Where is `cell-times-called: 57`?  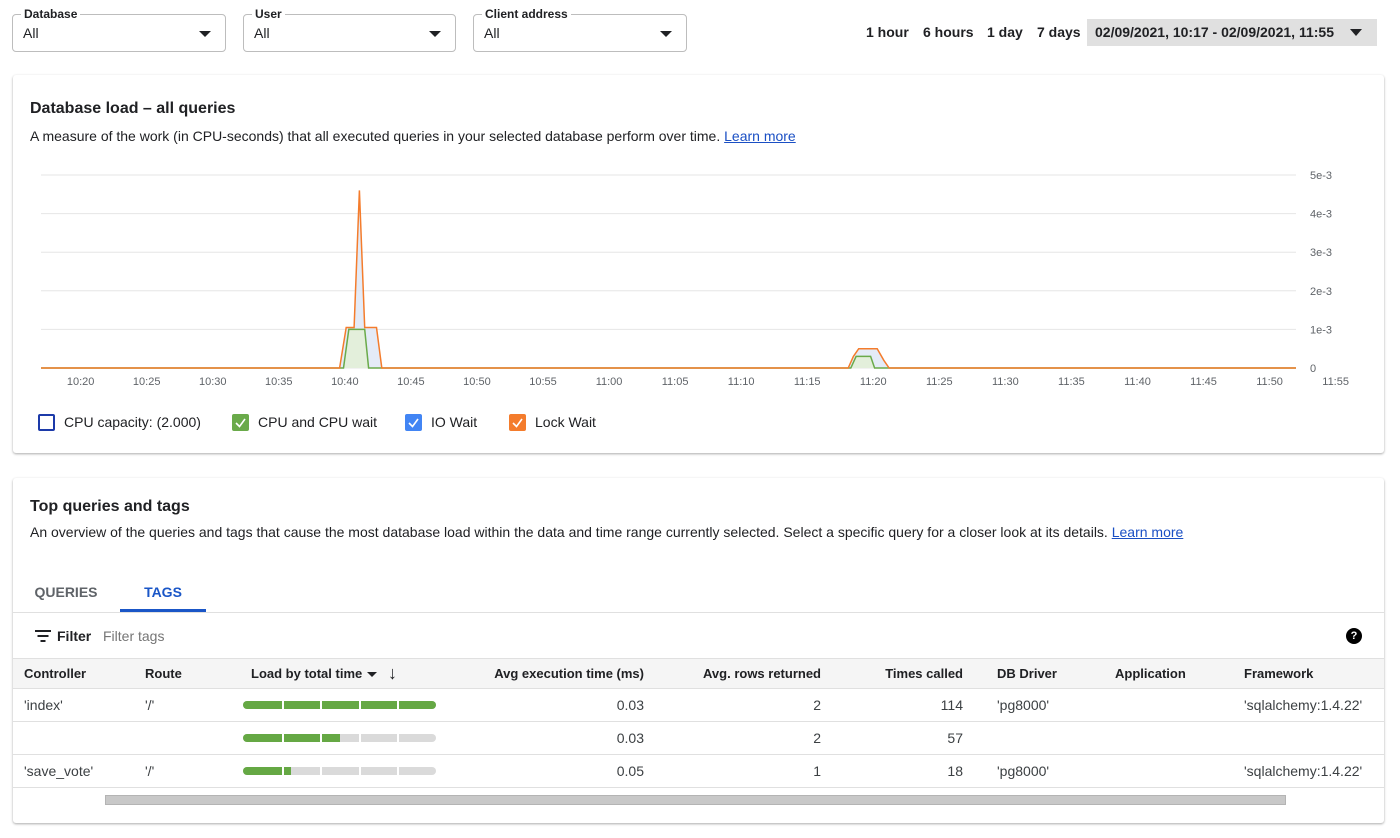 cell-times-called: 57 is located at coordinates (955, 738).